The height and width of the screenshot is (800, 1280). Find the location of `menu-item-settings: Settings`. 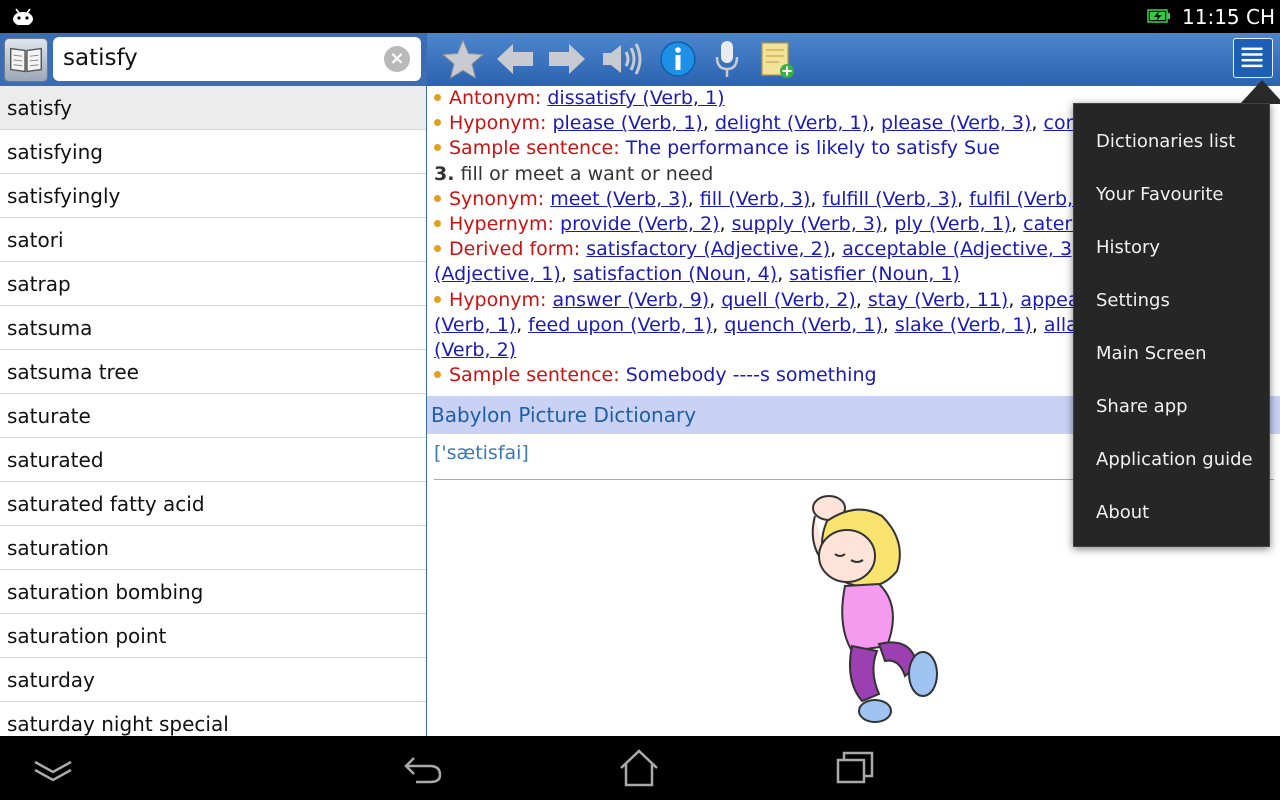

menu-item-settings: Settings is located at coordinates (1171, 300).